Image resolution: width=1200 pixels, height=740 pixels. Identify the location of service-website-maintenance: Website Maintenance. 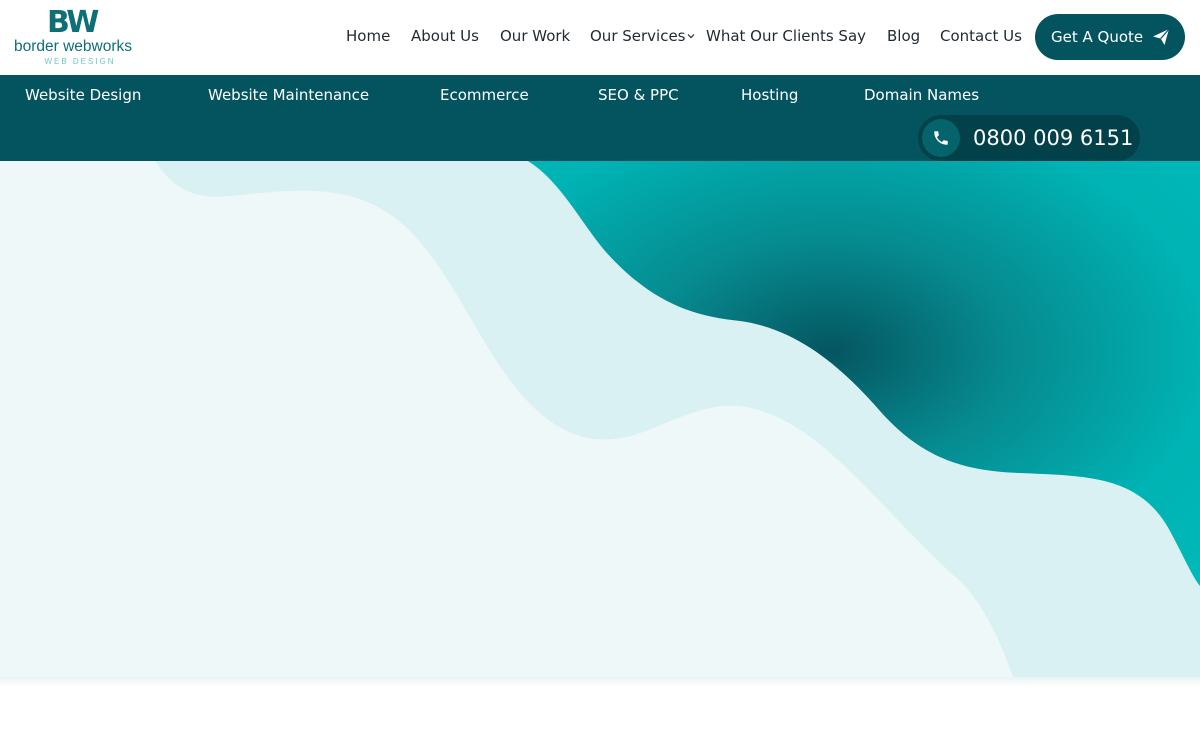
(288, 95).